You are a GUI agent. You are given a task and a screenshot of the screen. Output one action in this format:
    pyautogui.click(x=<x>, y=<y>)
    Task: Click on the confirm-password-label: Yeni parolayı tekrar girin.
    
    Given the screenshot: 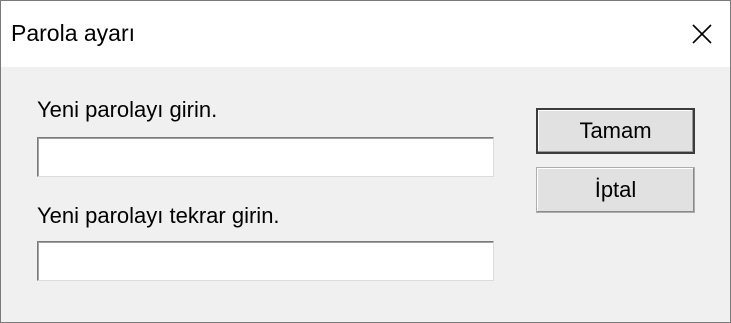 What is the action you would take?
    pyautogui.click(x=158, y=215)
    